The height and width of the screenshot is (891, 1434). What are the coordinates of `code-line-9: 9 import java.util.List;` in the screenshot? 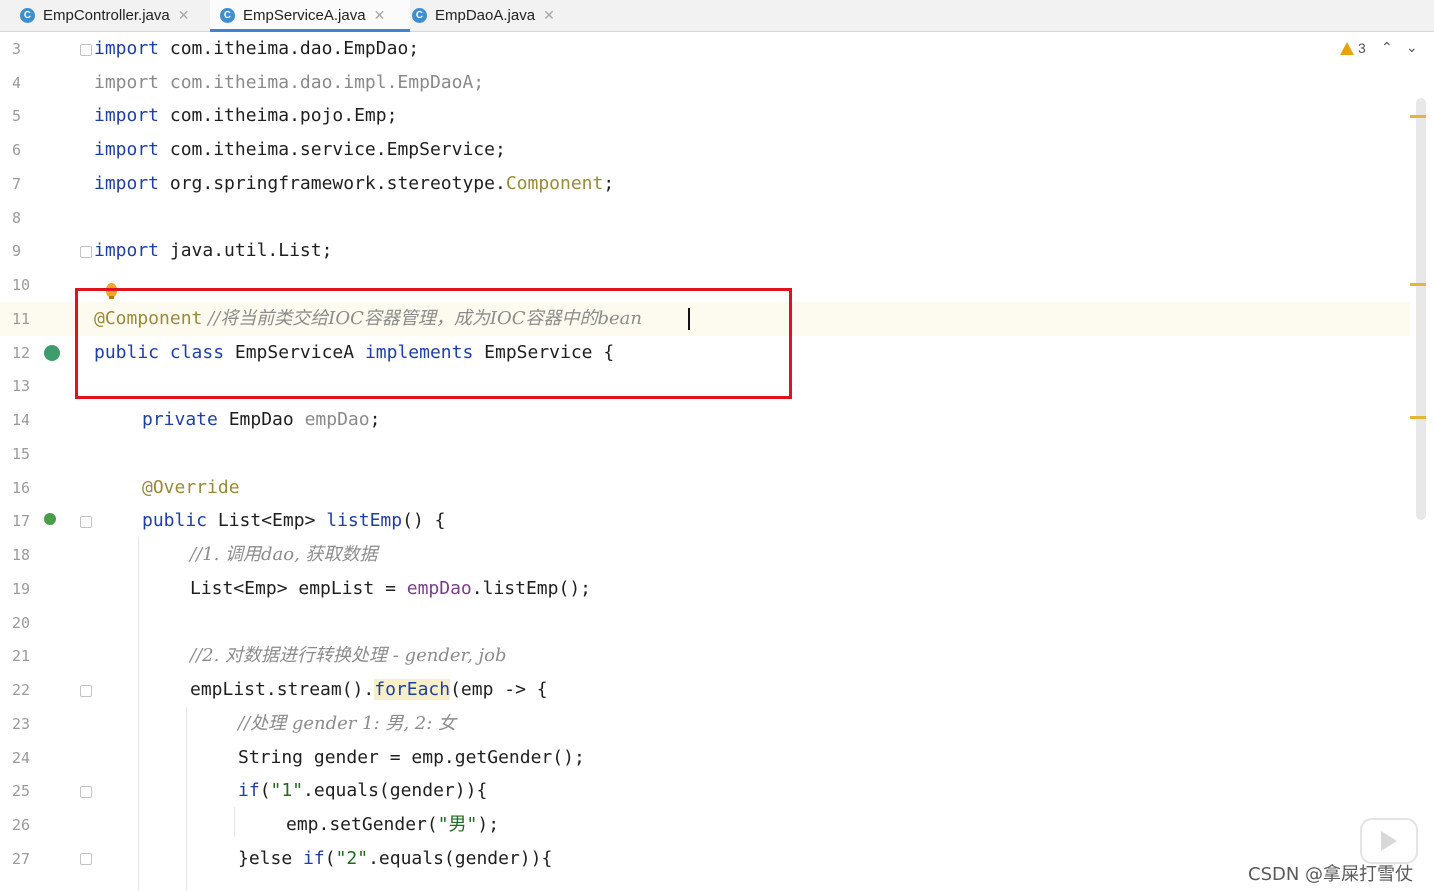 It's located at (705, 251).